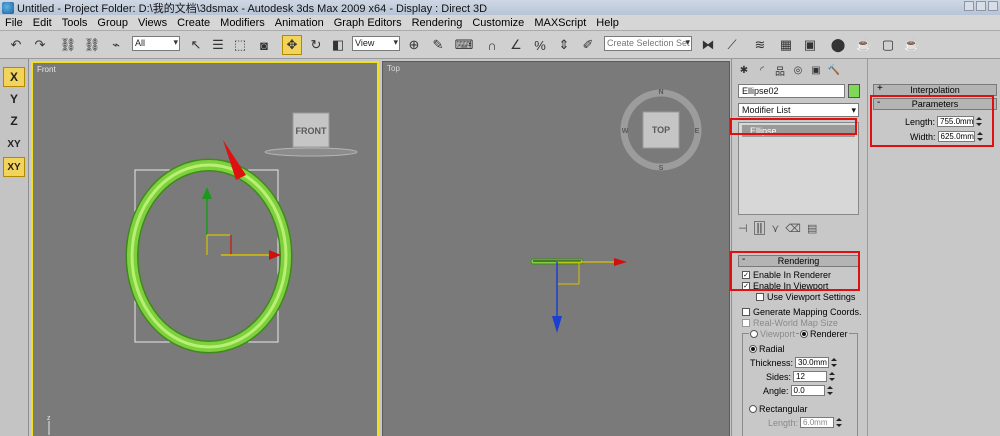 The width and height of the screenshot is (1000, 436). What do you see at coordinates (299, 23) in the screenshot?
I see `menu-animation: Animation` at bounding box center [299, 23].